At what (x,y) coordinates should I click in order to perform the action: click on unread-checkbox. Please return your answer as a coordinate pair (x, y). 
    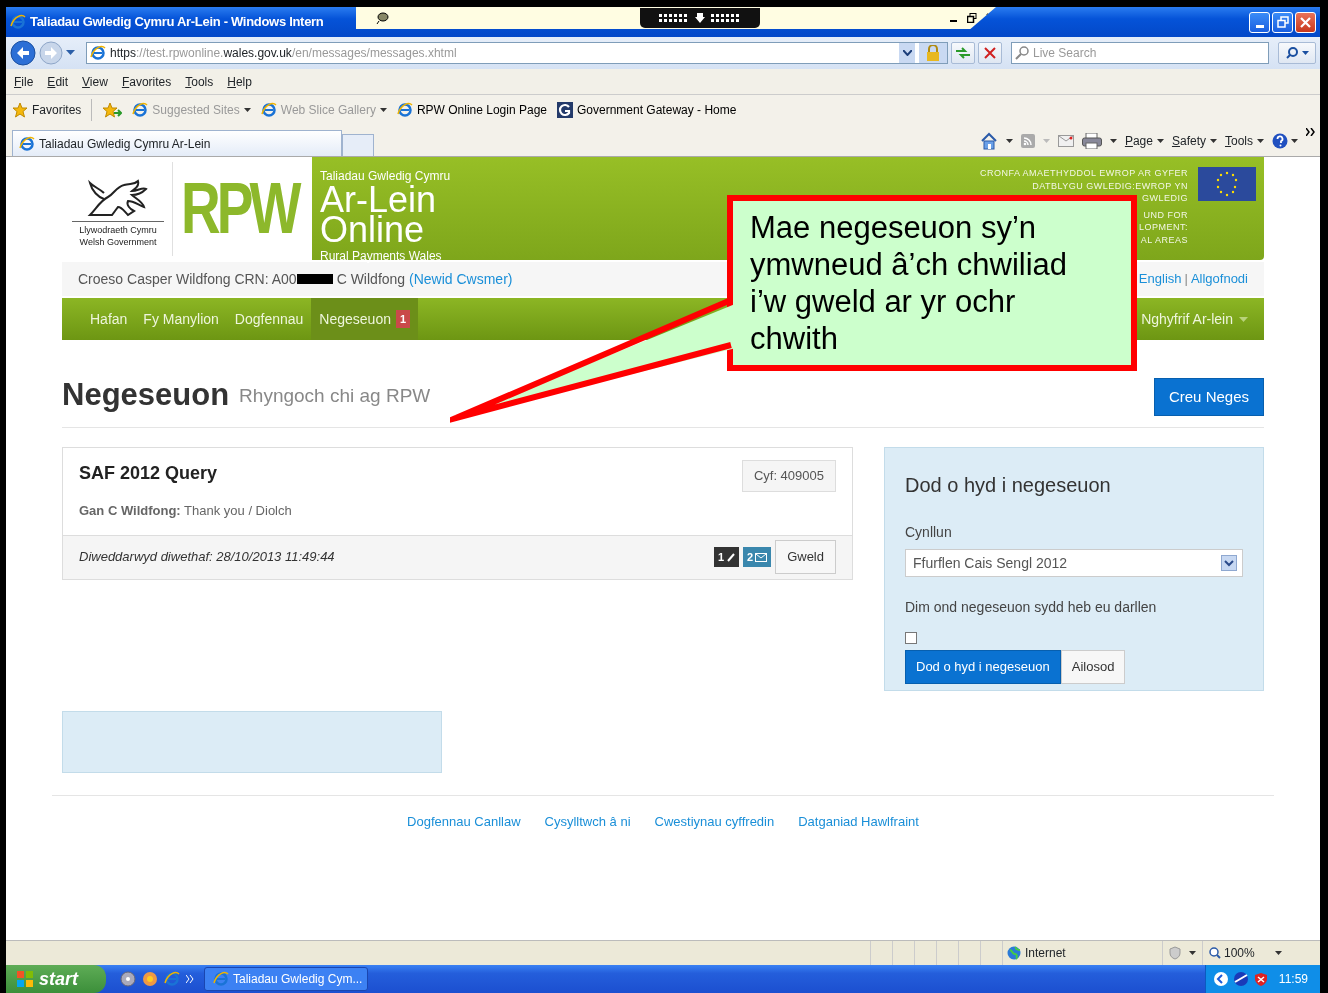
    Looking at the image, I should click on (911, 638).